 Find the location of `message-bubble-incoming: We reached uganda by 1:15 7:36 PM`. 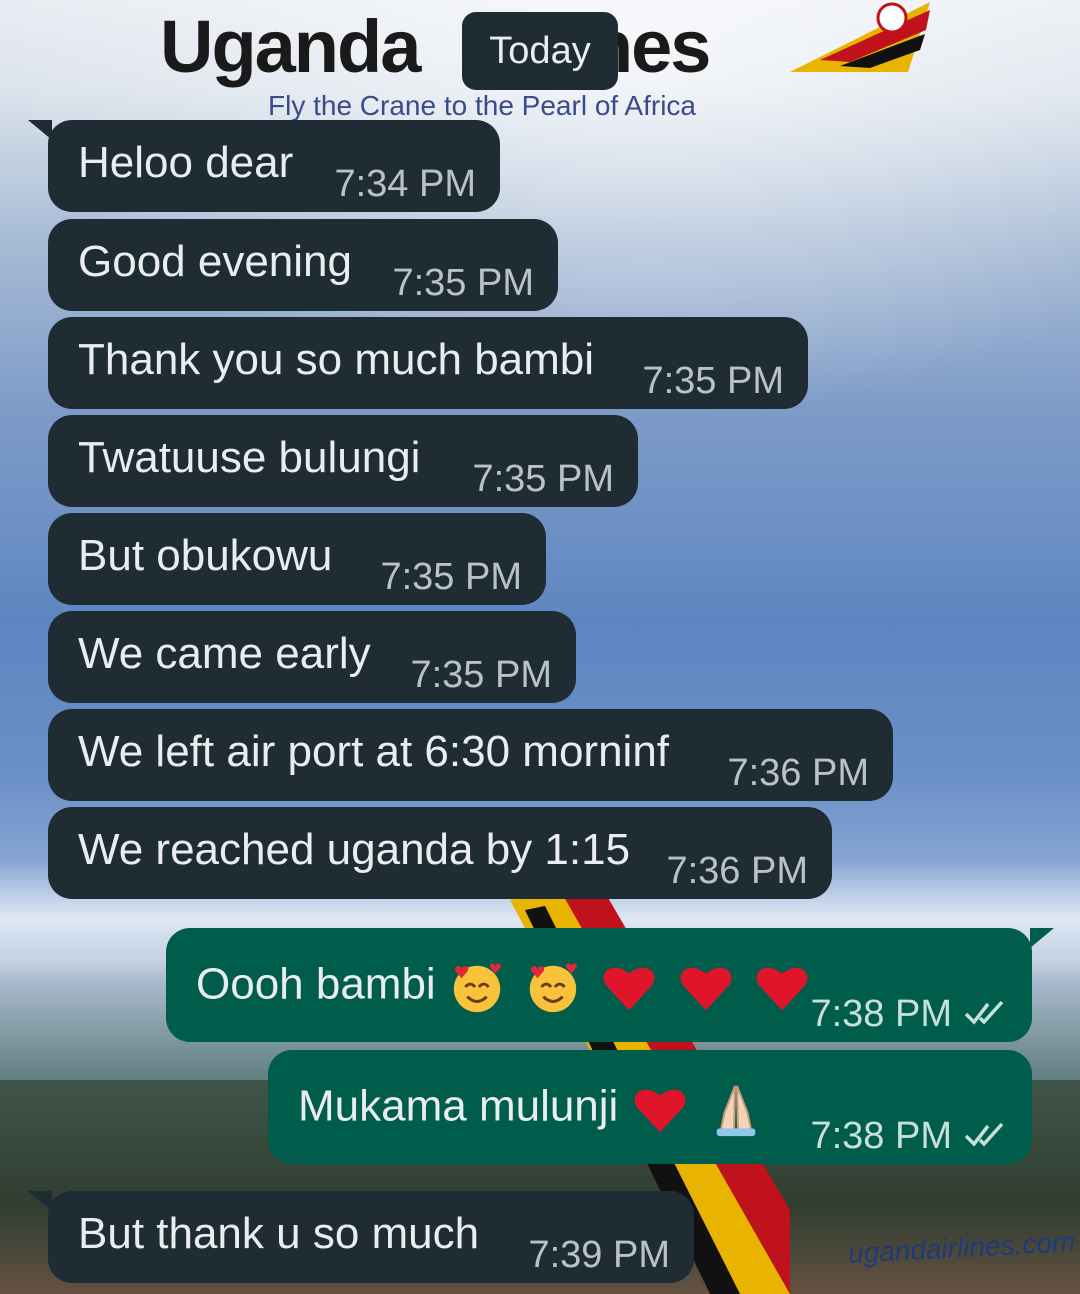

message-bubble-incoming: We reached uganda by 1:15 7:36 PM is located at coordinates (440, 853).